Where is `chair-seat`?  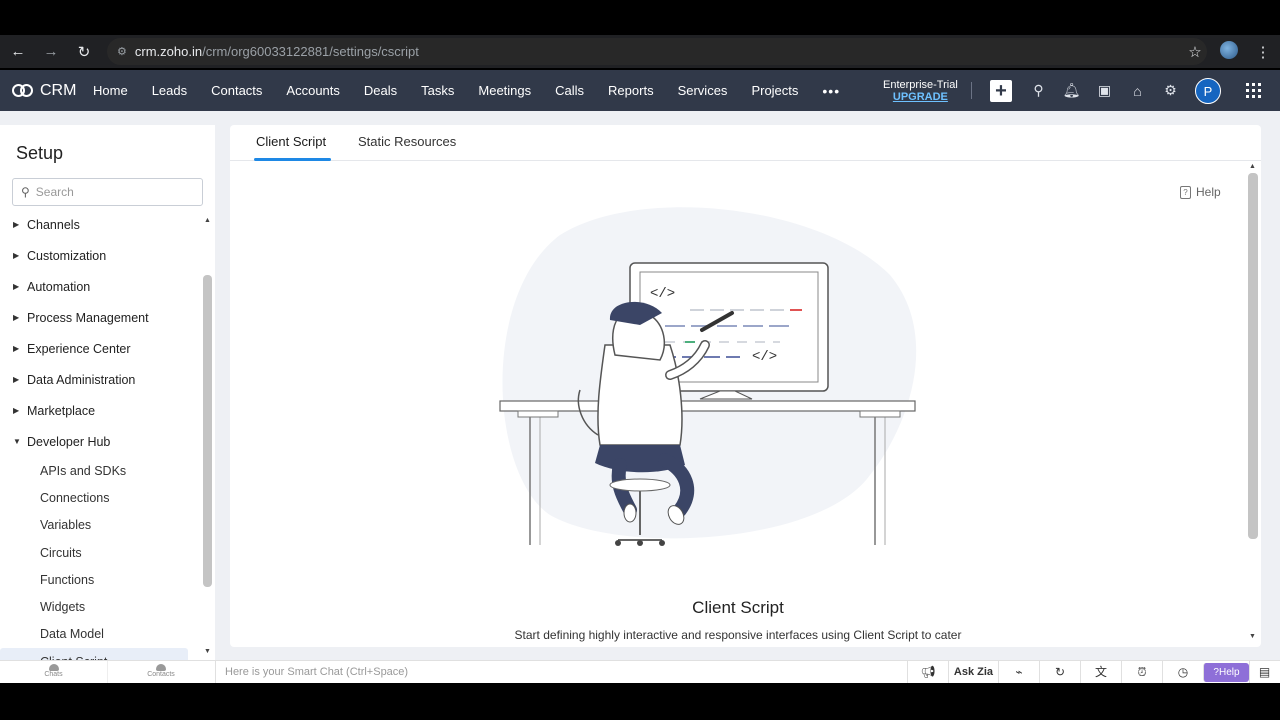
chair-seat is located at coordinates (640, 485).